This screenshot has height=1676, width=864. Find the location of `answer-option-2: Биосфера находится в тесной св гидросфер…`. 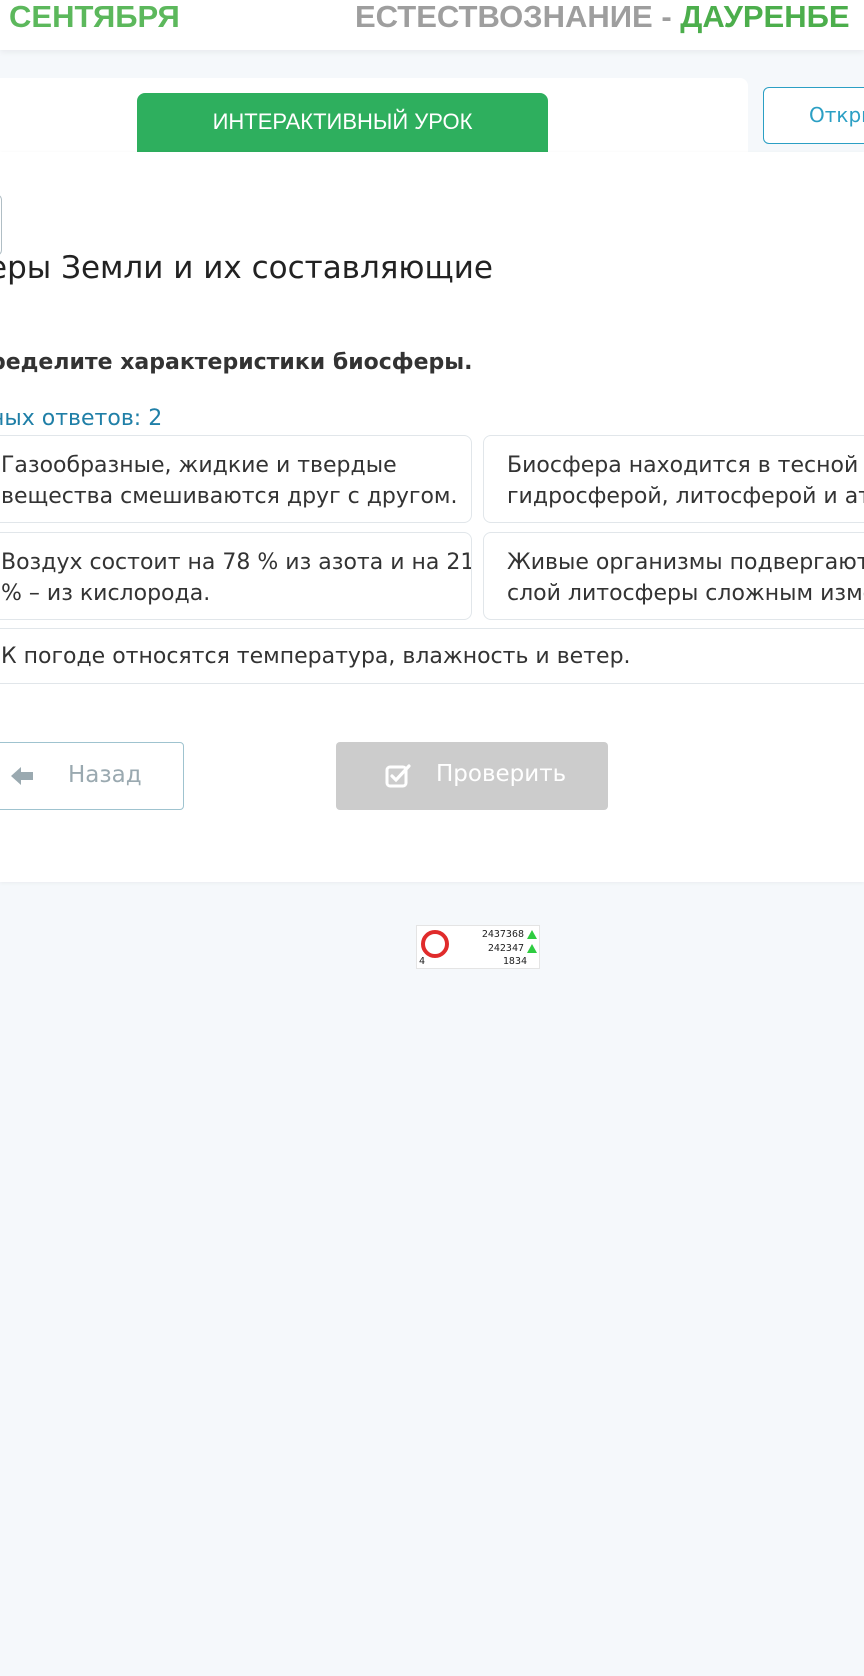

answer-option-2: Биосфера находится в тесной св гидросфер… is located at coordinates (673, 479).